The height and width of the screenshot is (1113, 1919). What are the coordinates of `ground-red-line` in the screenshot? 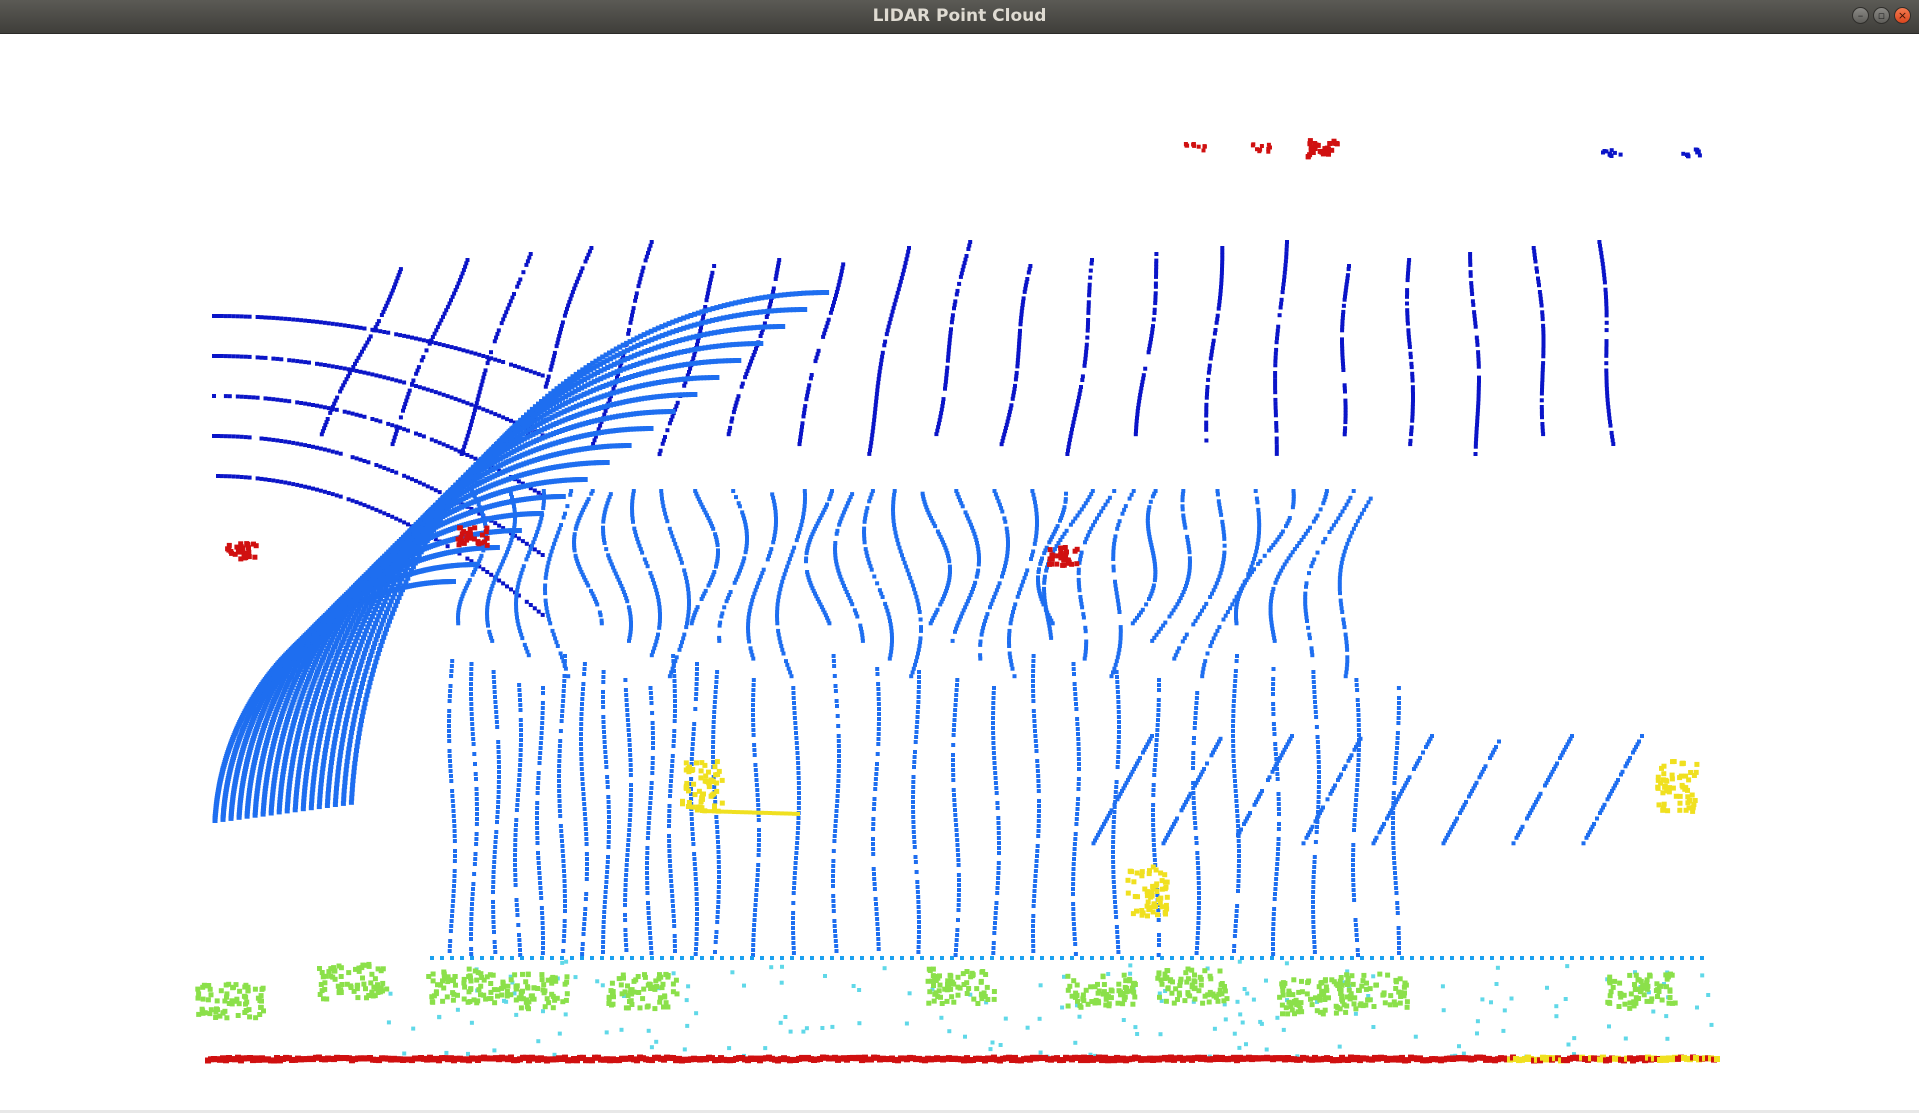 It's located at (962, 1059).